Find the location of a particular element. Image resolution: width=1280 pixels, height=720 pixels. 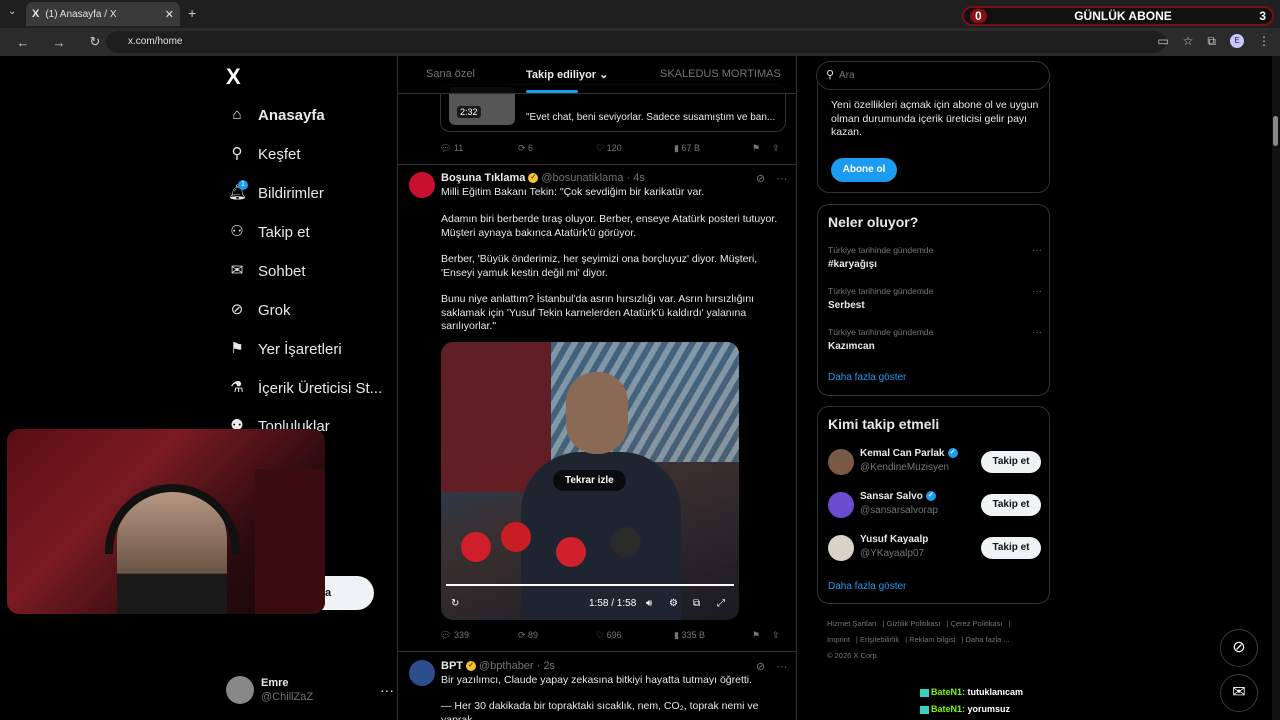

video-player: Tekrar izle ↻ 1:58 / 1:58 🔊︎ ⚙ ⧉ ⤢ is located at coordinates (590, 481).